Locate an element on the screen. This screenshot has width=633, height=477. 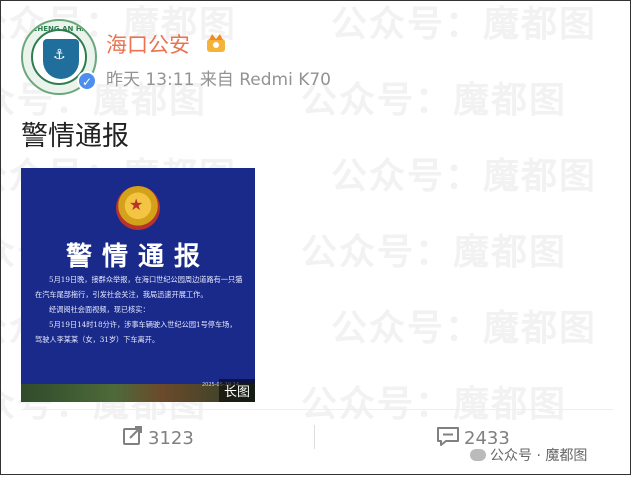
repost-count: 3123 is located at coordinates (171, 438).